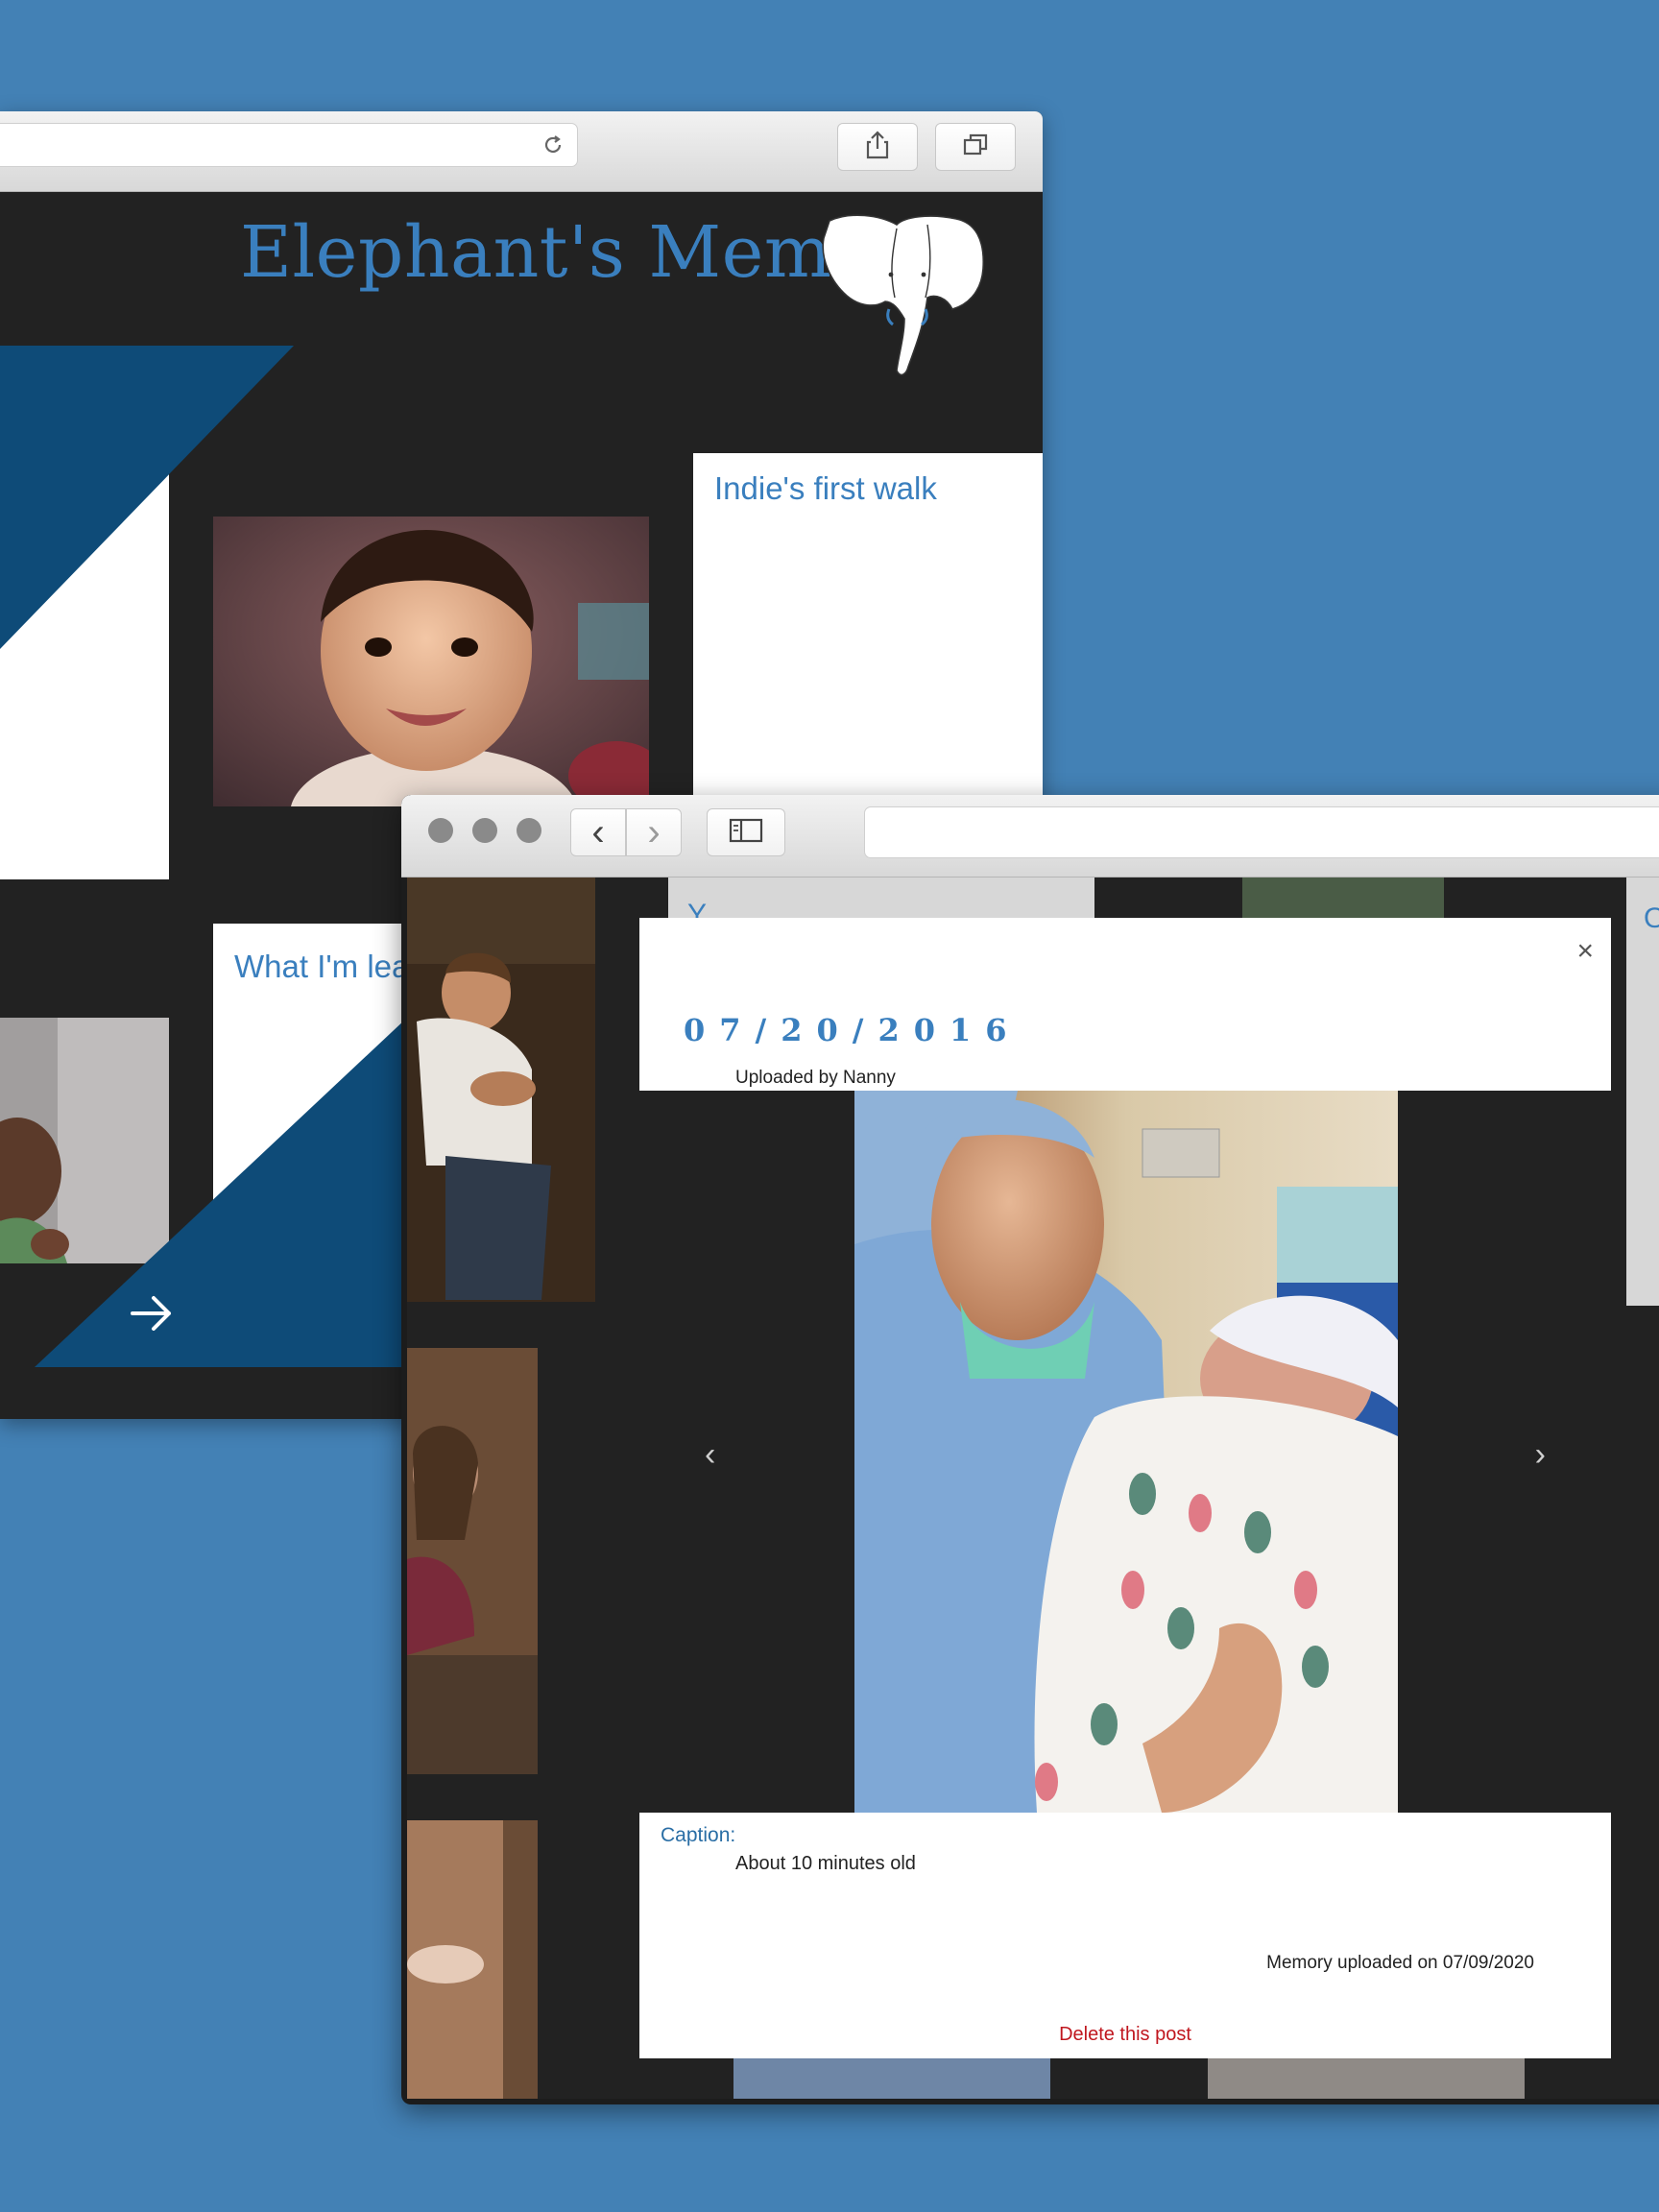 This screenshot has height=2212, width=1659. I want to click on maximize-window-light, so click(529, 830).